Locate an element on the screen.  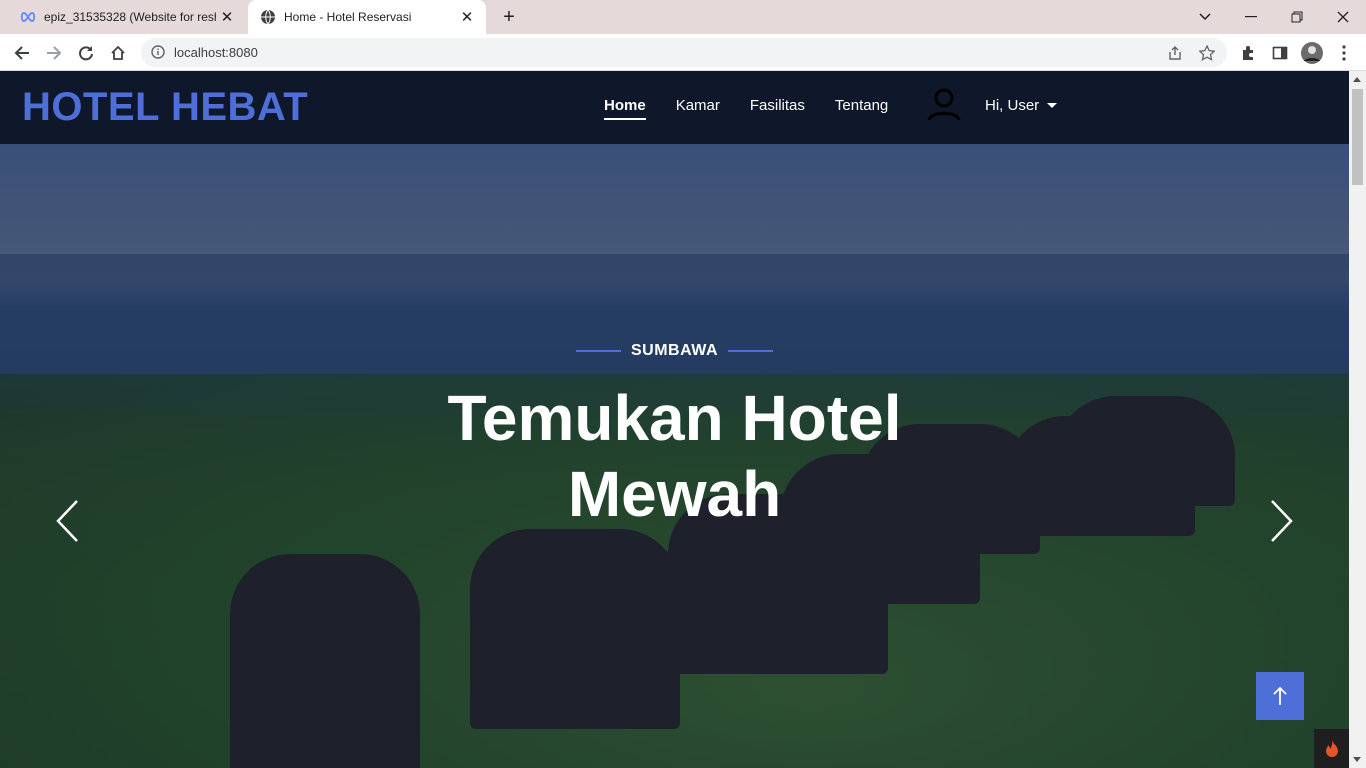
side-panel-icon is located at coordinates (1280, 53).